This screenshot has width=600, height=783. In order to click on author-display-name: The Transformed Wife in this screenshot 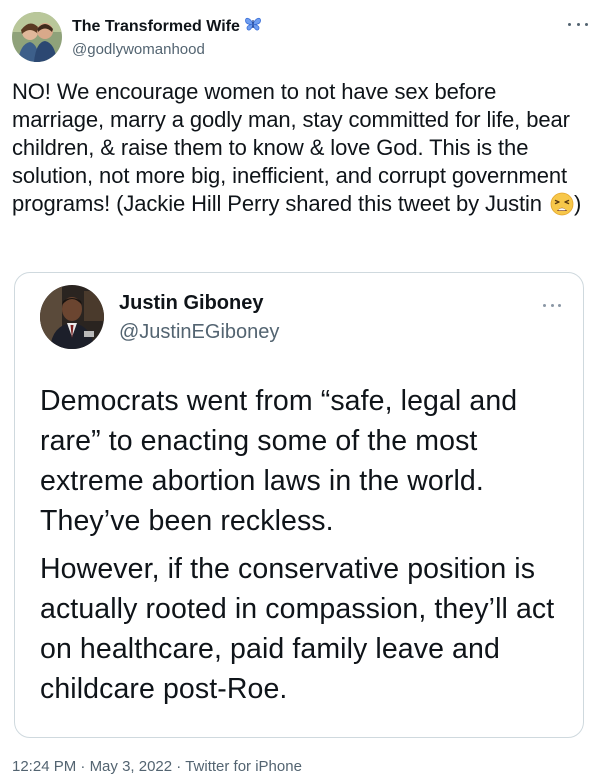, I will do `click(156, 27)`.